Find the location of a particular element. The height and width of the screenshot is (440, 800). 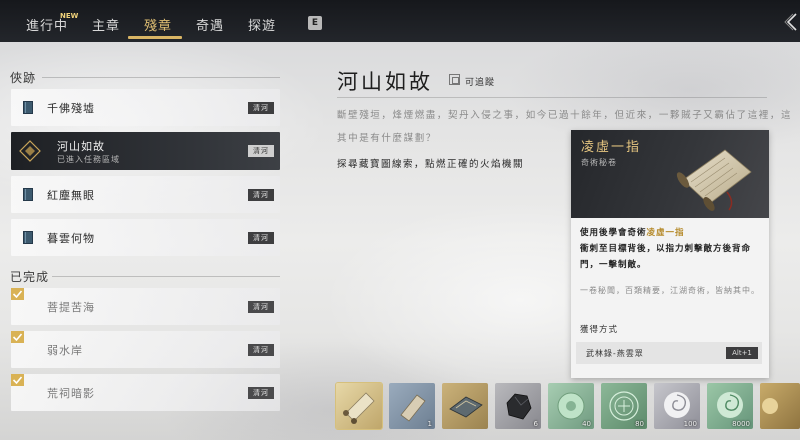

quest-card: 暮雲何物 清河 is located at coordinates (145, 237).